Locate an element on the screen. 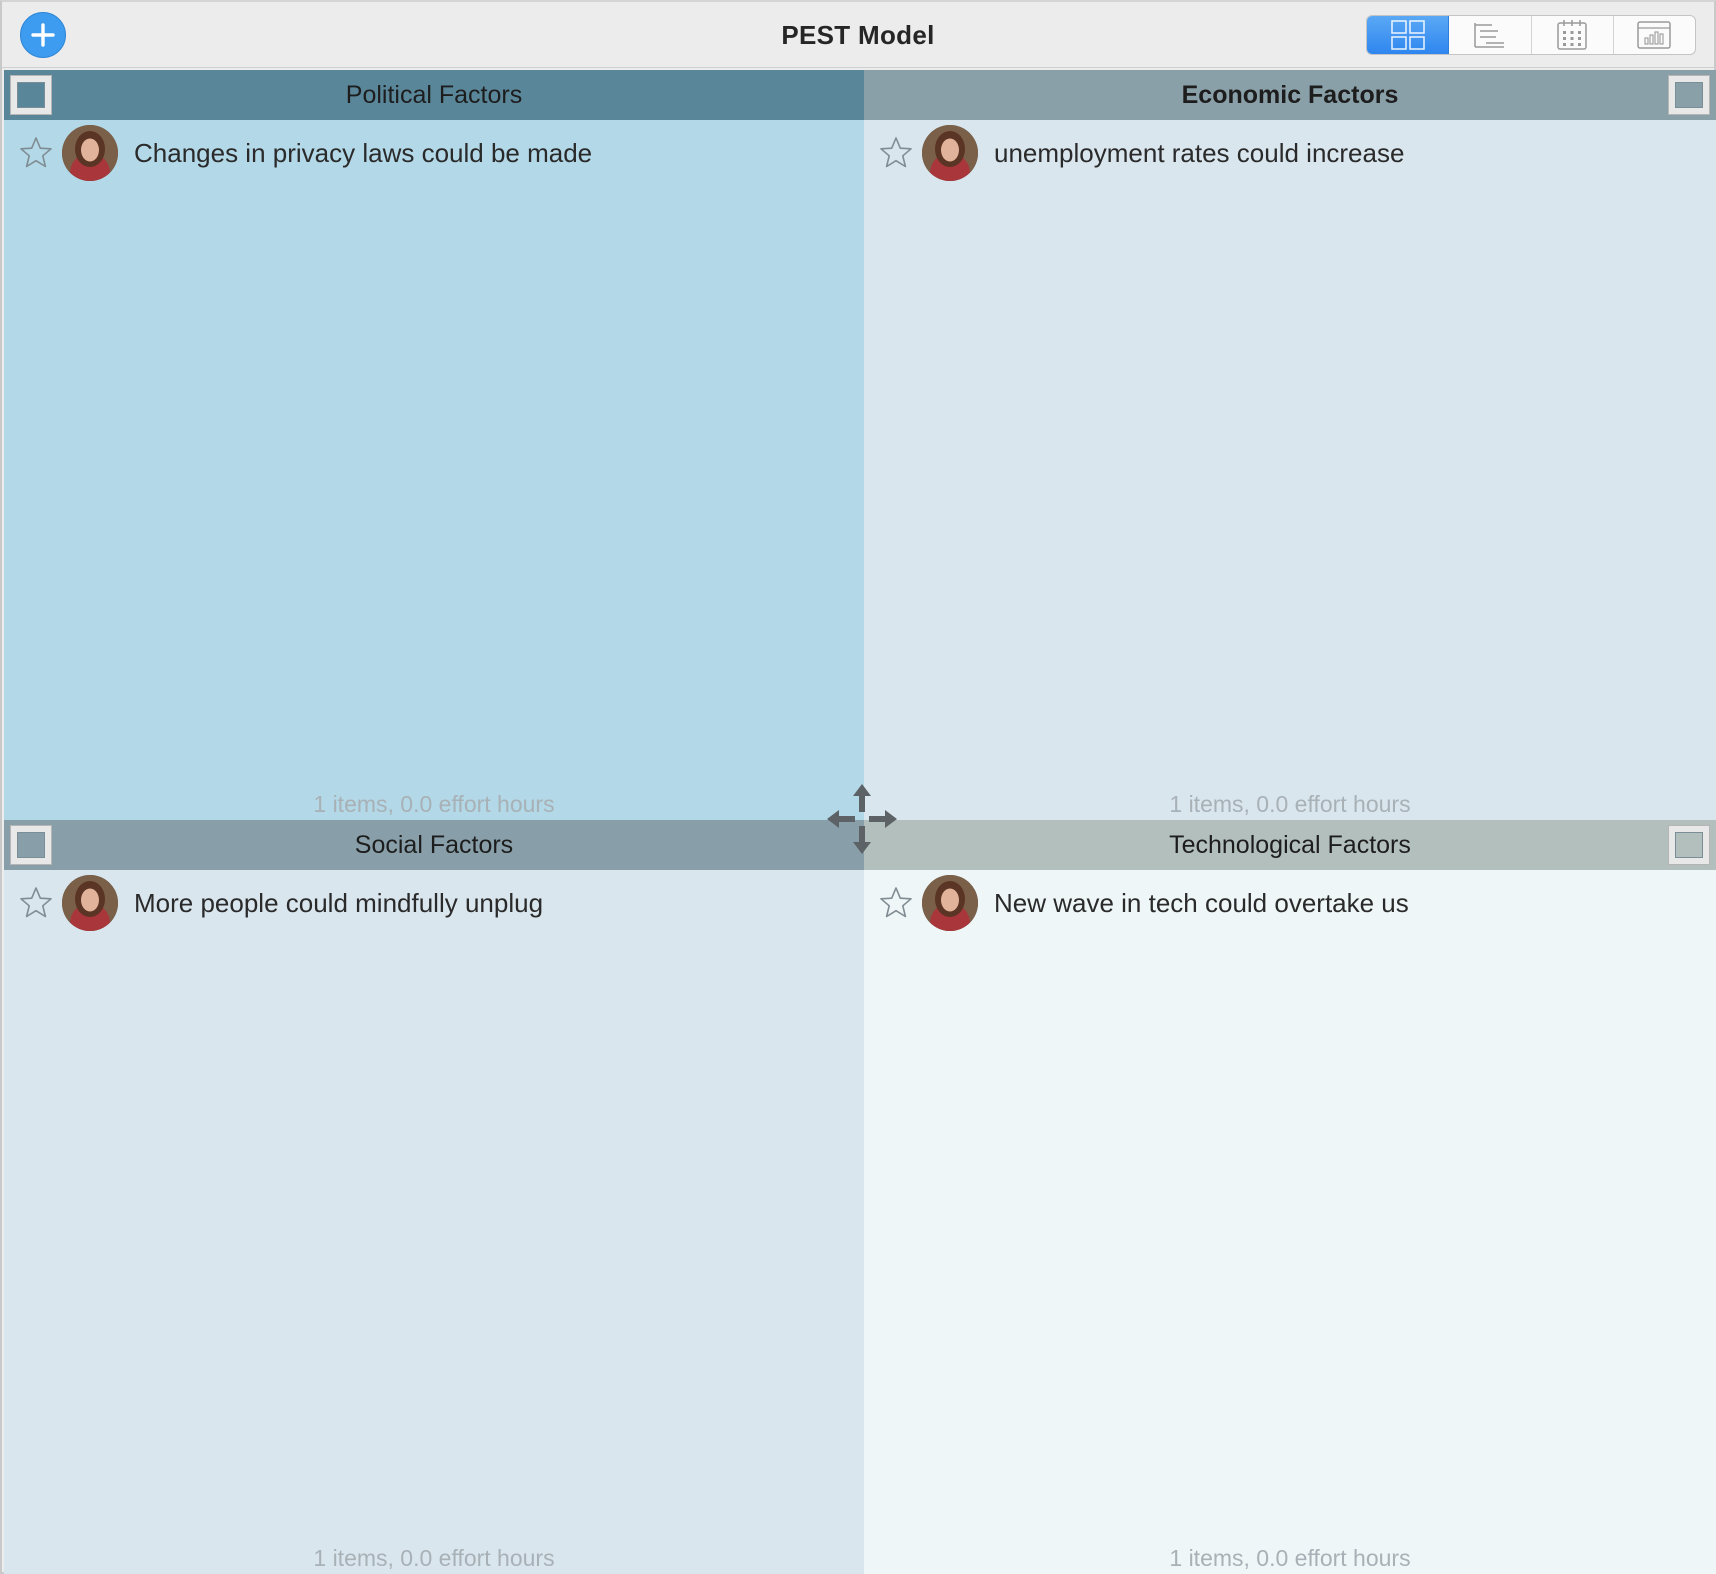 The height and width of the screenshot is (1574, 1716). outline-icon is located at coordinates (1489, 35).